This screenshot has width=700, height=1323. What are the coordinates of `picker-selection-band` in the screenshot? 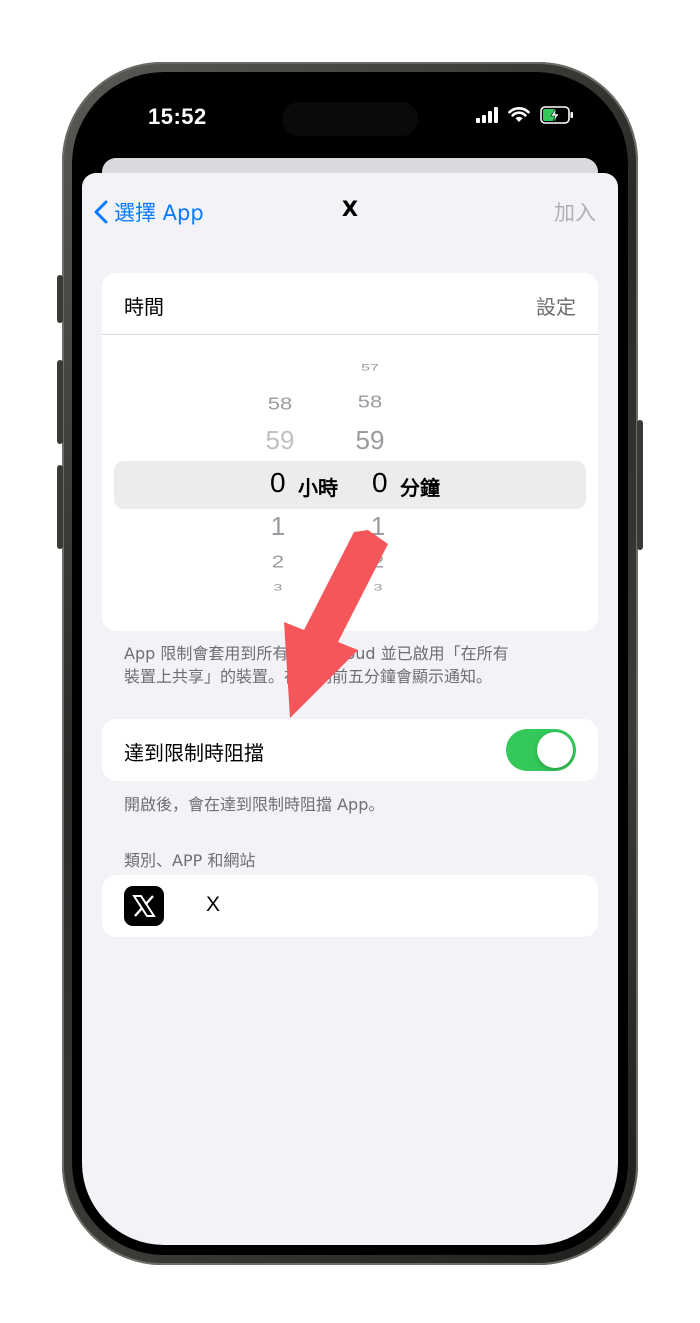 It's located at (350, 485).